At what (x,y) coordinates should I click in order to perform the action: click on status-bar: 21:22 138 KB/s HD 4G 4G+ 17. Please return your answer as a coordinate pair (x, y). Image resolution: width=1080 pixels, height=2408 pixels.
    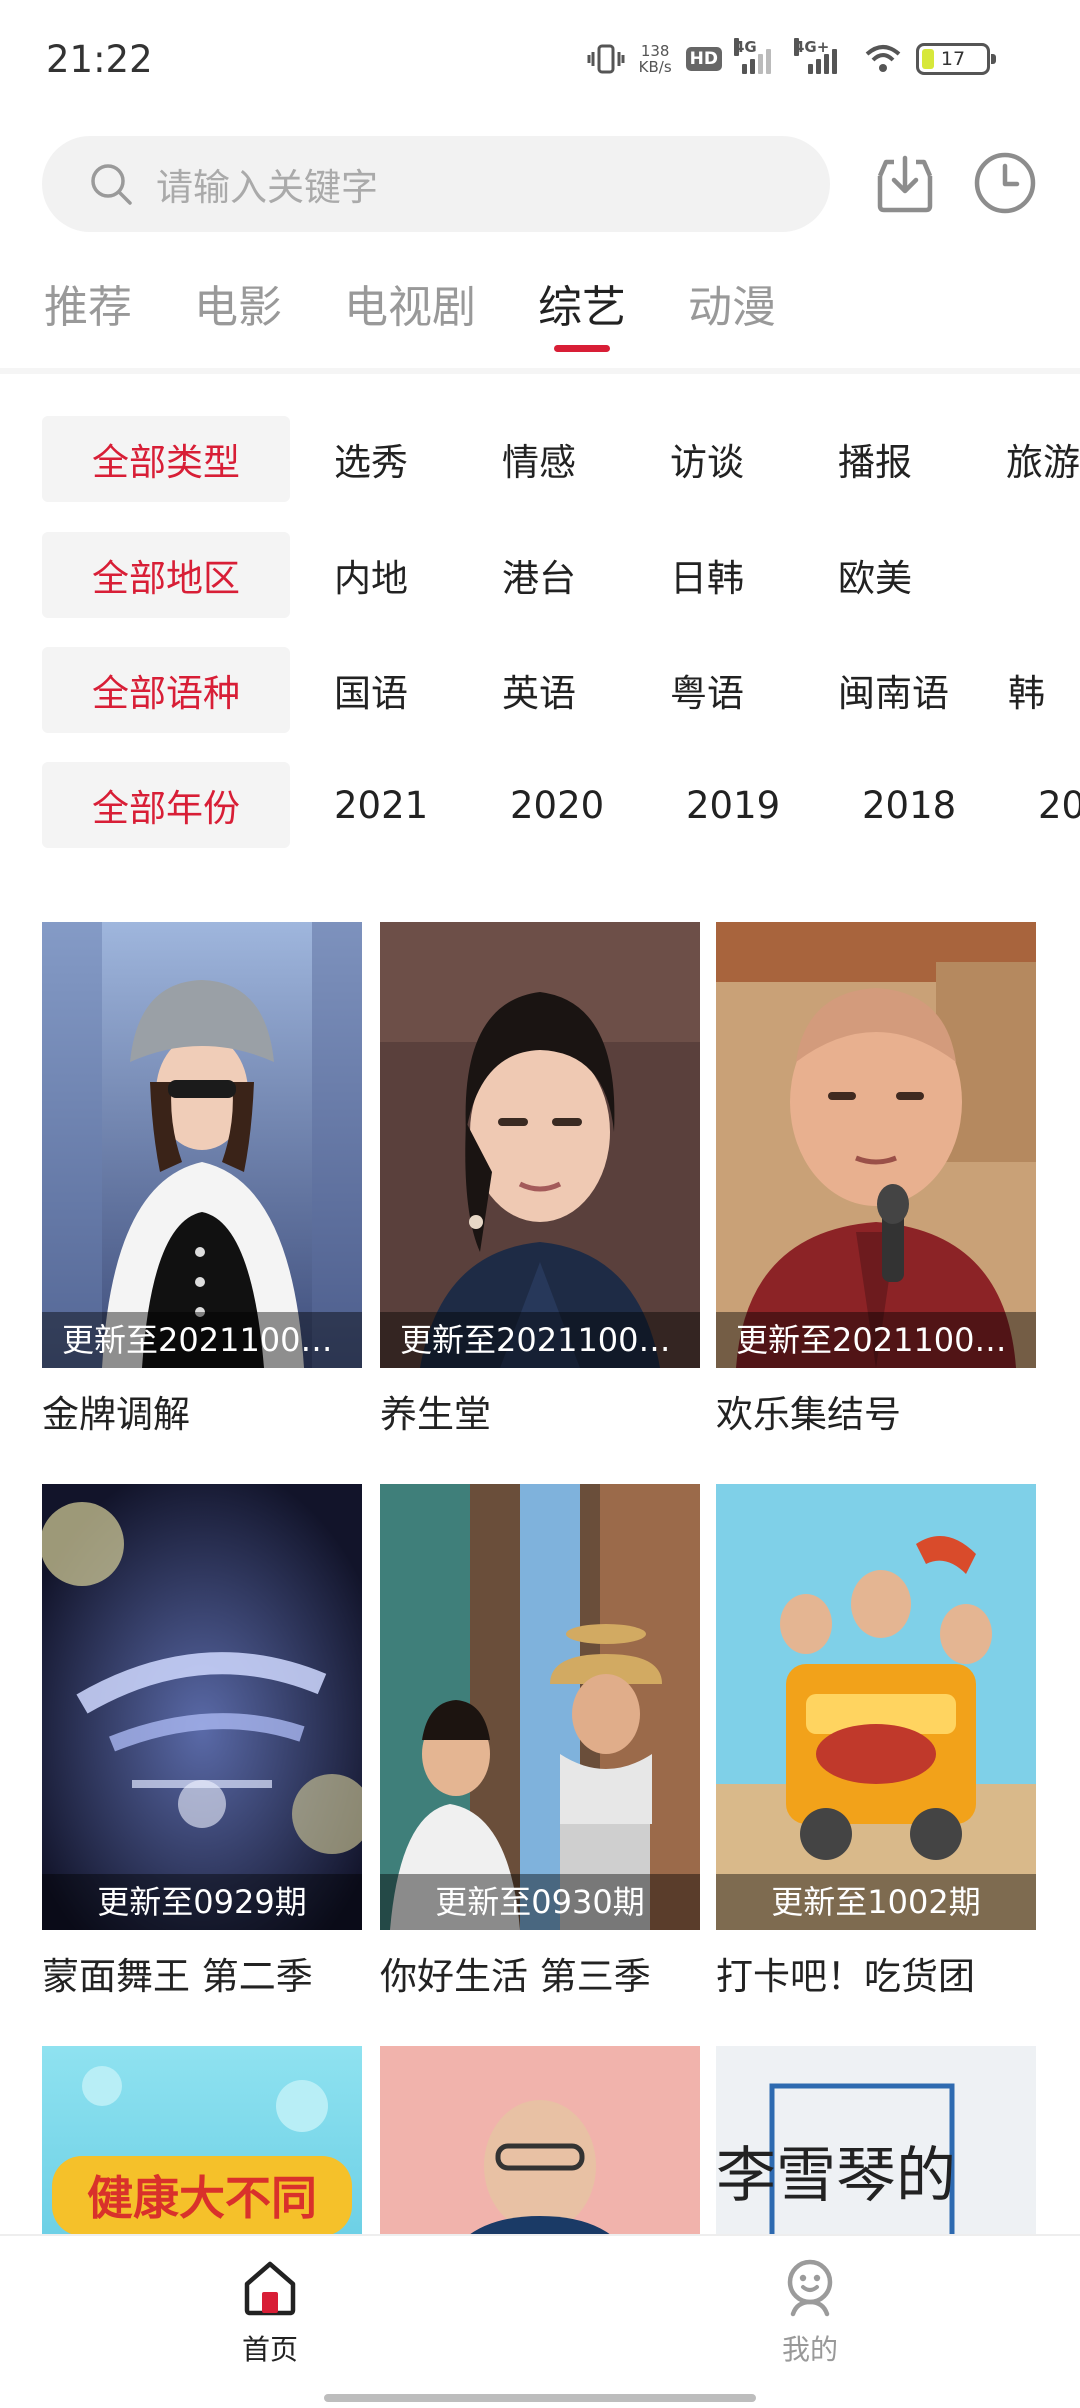
    Looking at the image, I should click on (540, 60).